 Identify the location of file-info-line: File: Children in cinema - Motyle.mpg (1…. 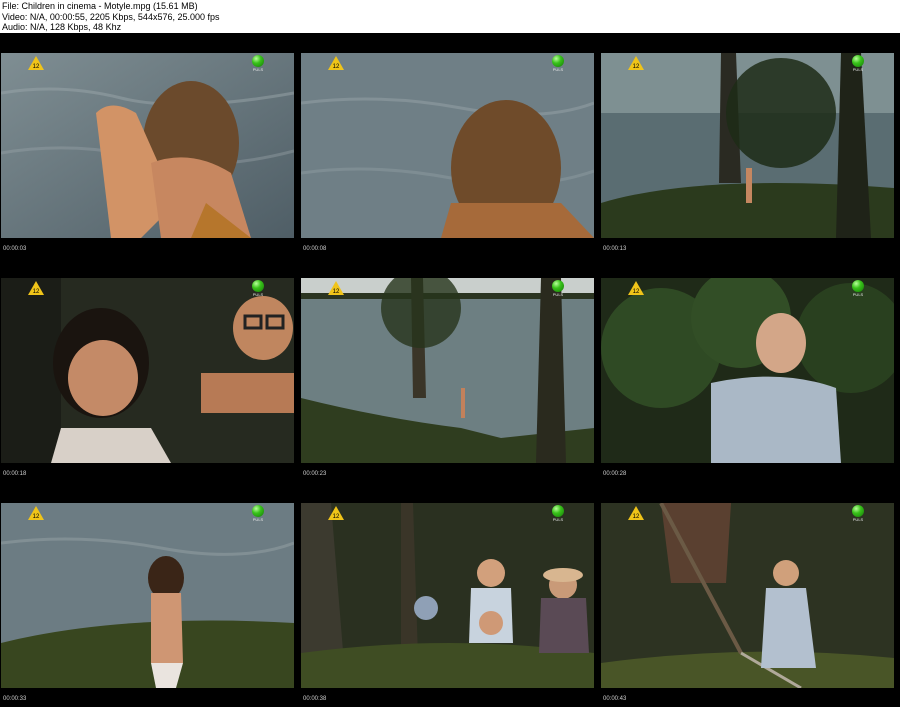
(100, 6).